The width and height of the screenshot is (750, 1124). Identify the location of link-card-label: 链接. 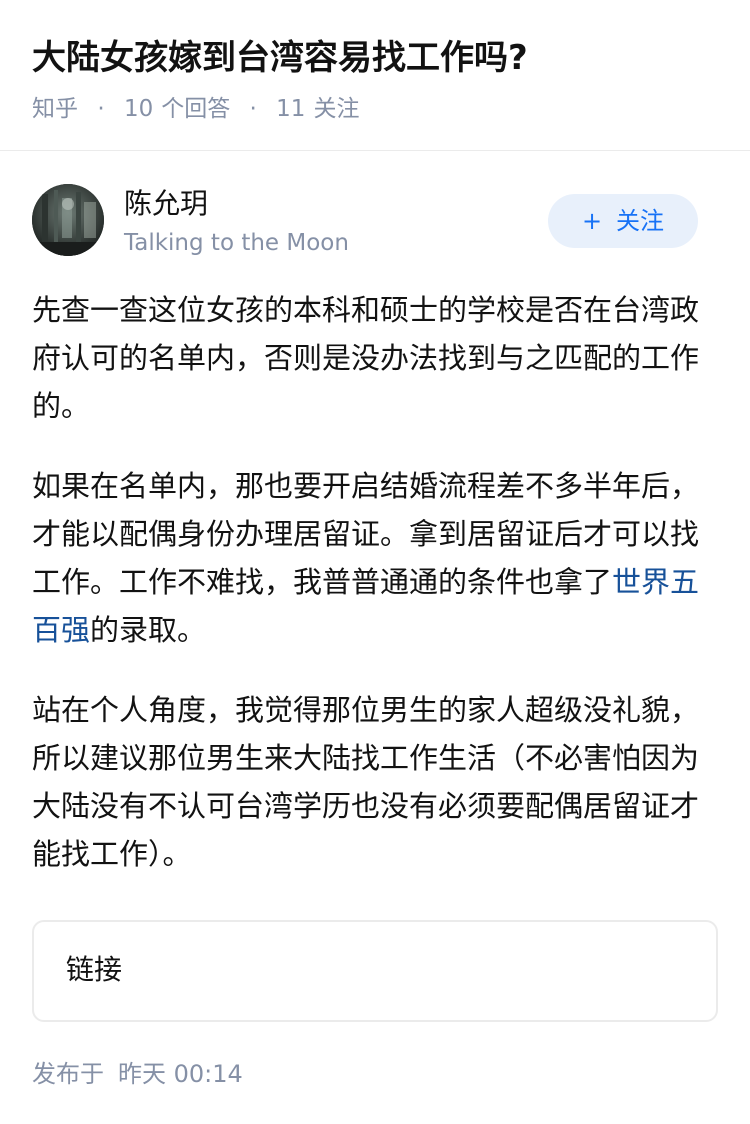
(94, 969).